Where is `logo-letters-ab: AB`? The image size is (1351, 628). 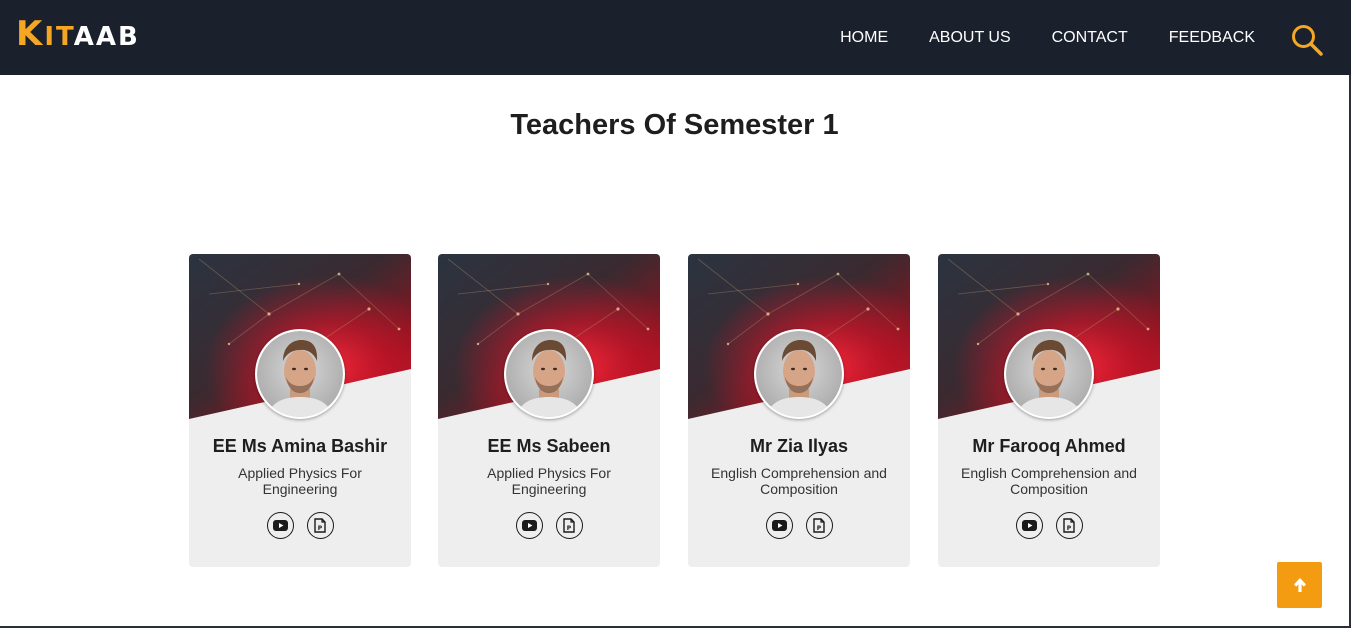
logo-letters-ab: AB is located at coordinates (117, 37).